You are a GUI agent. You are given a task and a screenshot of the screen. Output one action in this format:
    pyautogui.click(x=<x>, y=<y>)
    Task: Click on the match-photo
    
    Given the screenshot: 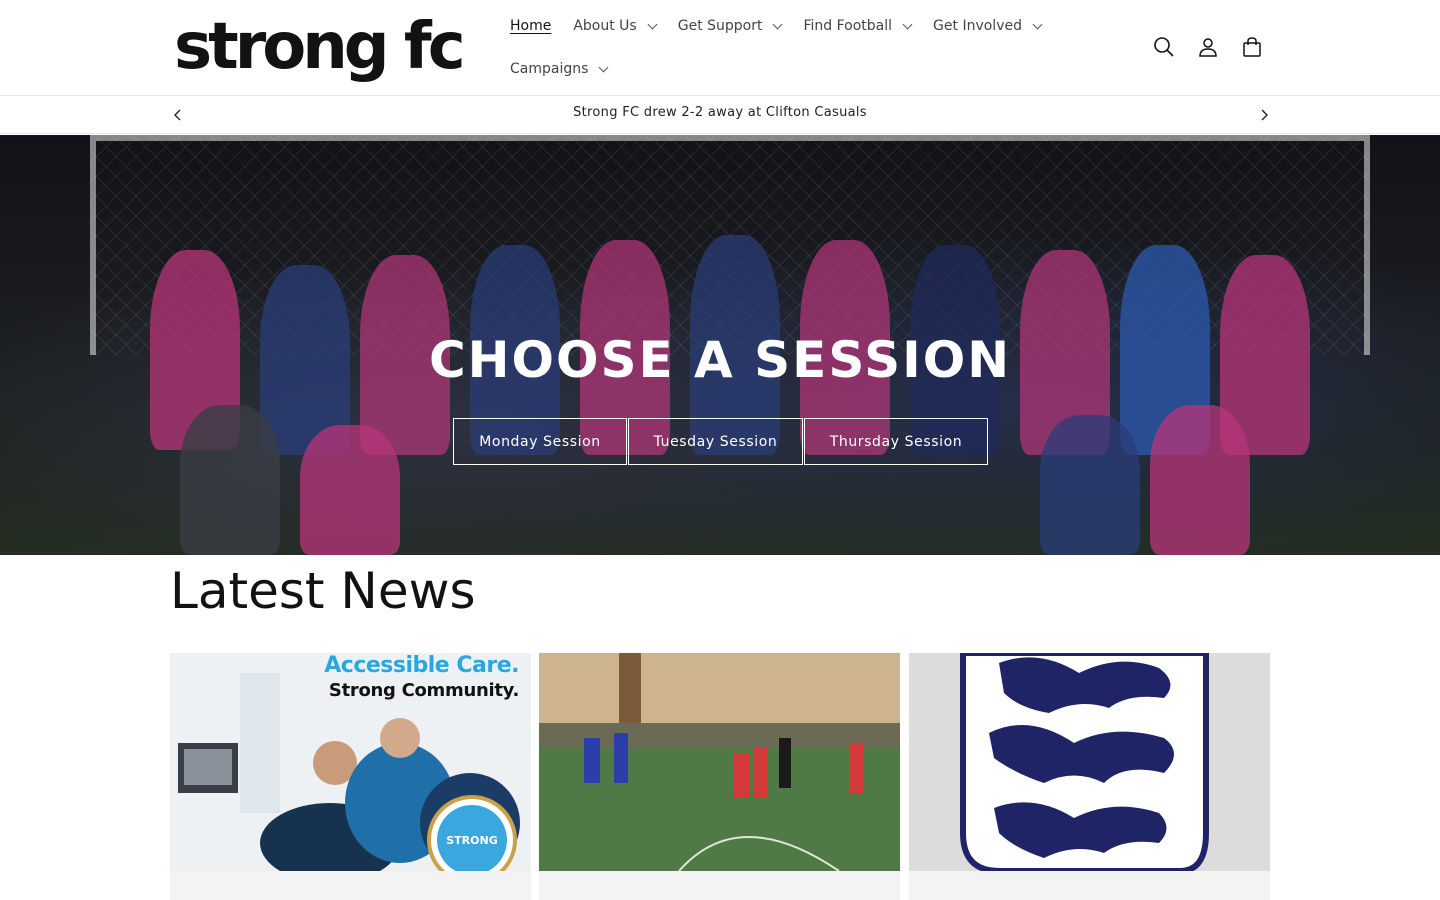 What is the action you would take?
    pyautogui.click(x=719, y=762)
    